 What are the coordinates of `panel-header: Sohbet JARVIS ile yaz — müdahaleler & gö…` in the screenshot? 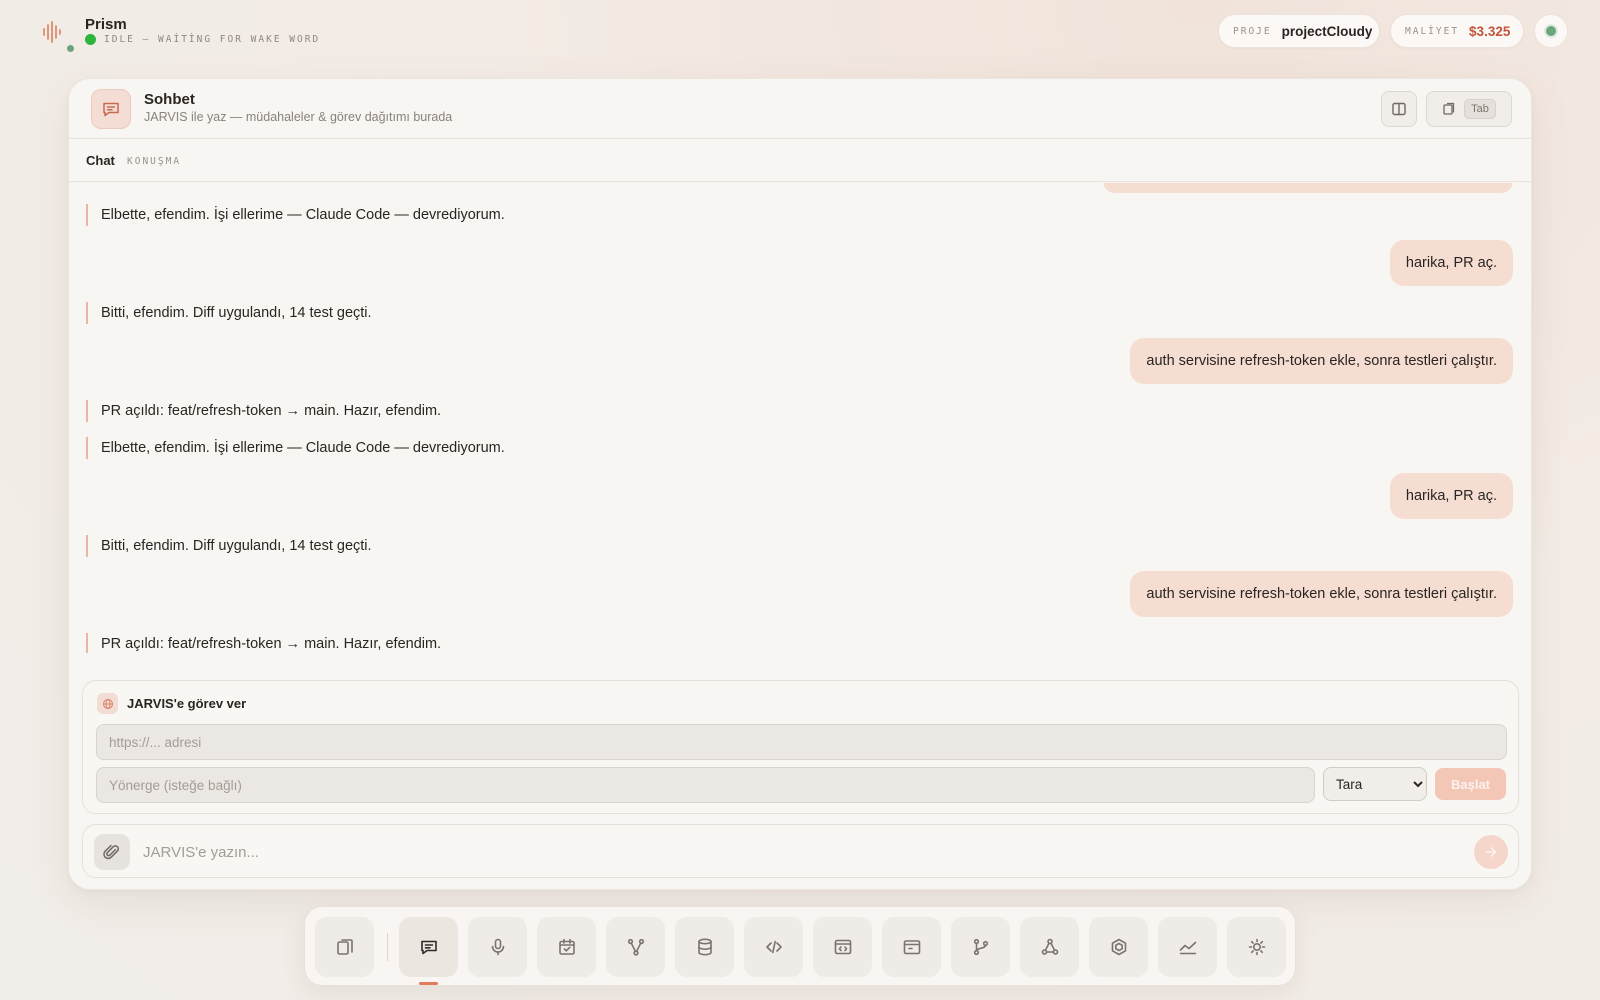 It's located at (800, 109).